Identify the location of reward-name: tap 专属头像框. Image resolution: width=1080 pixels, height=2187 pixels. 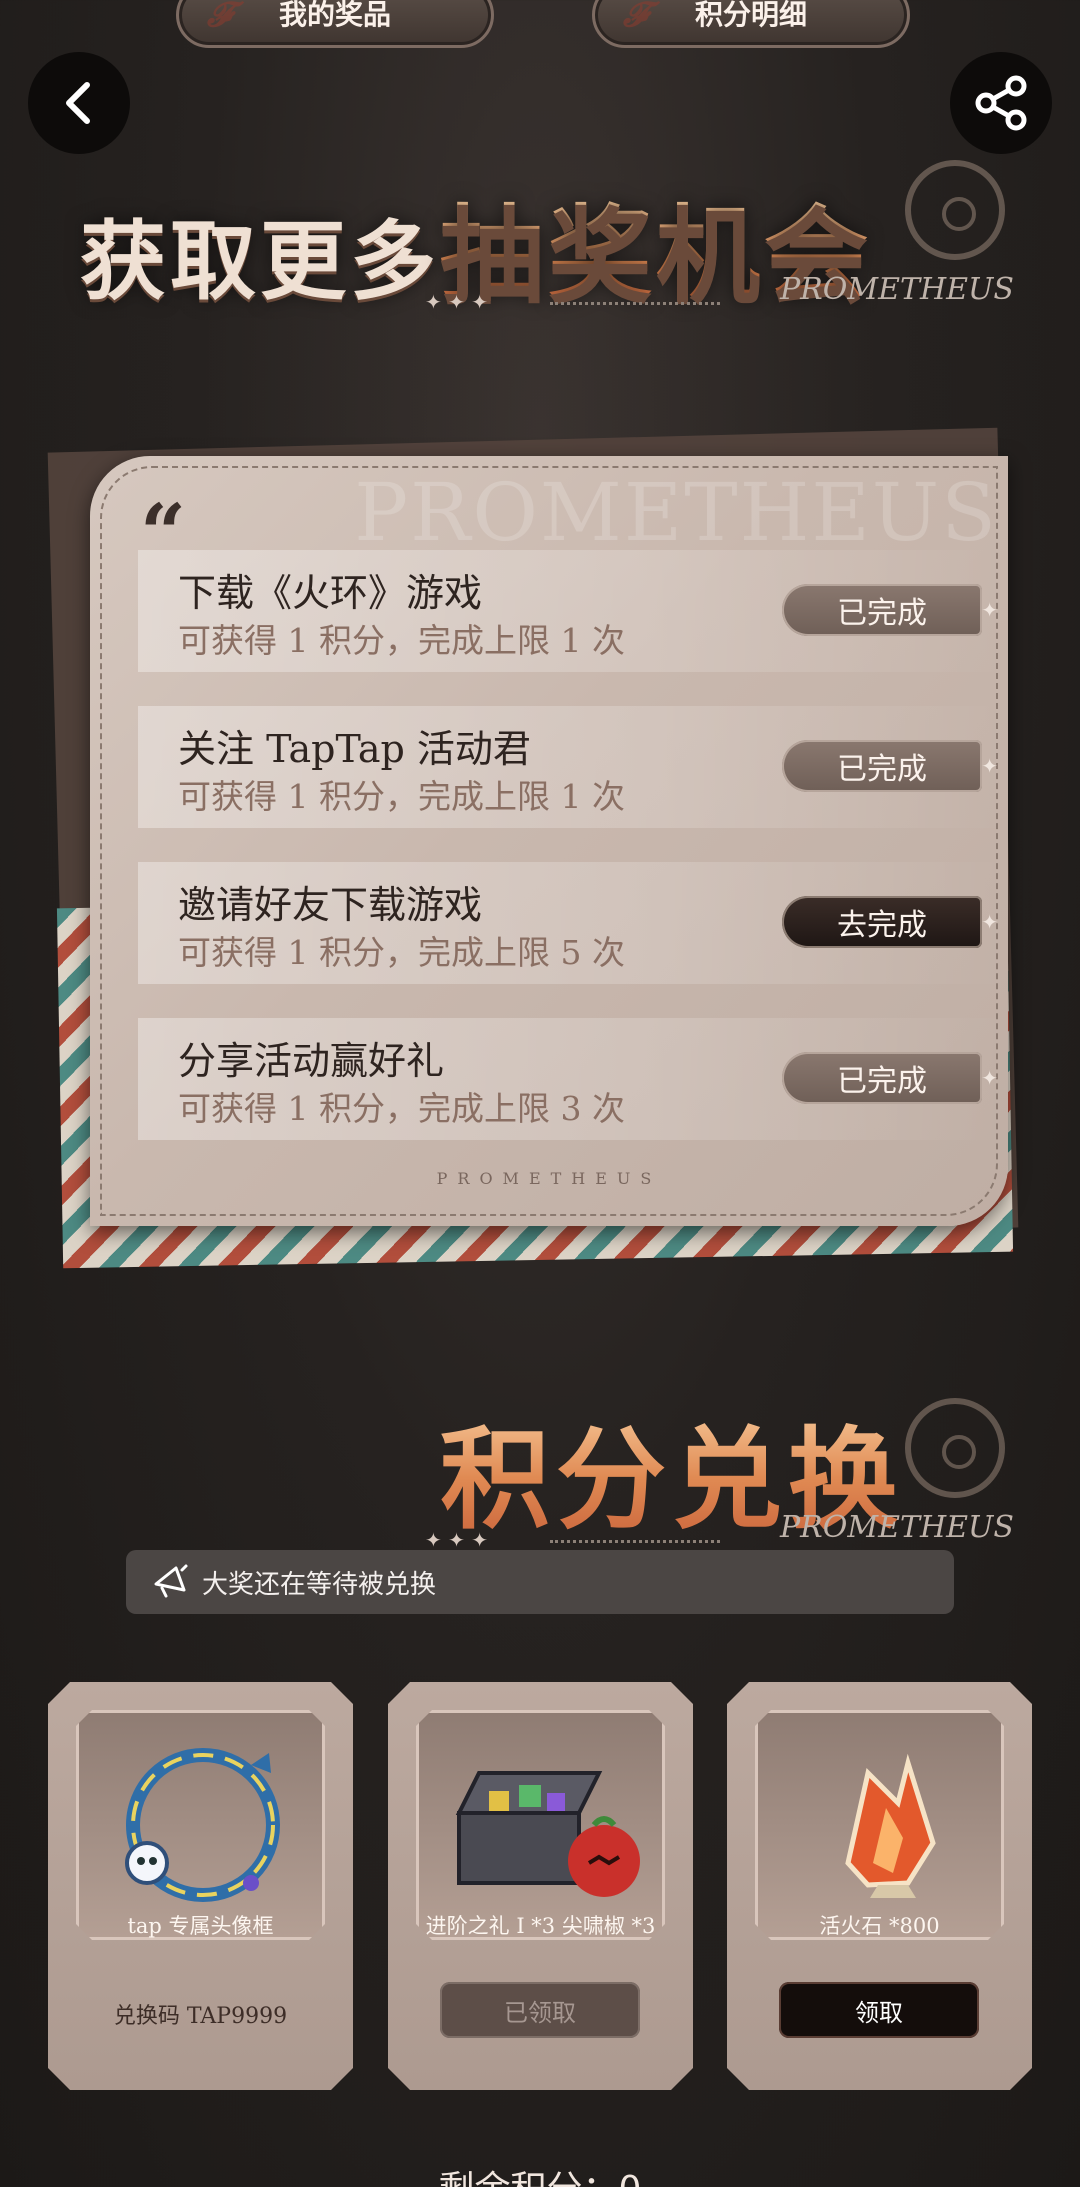
(200, 1926).